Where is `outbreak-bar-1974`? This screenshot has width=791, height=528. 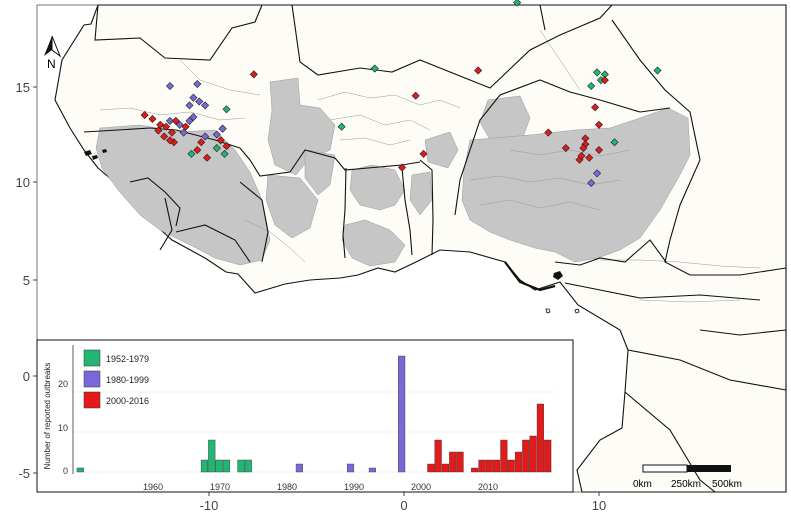 outbreak-bar-1974 is located at coordinates (241, 466).